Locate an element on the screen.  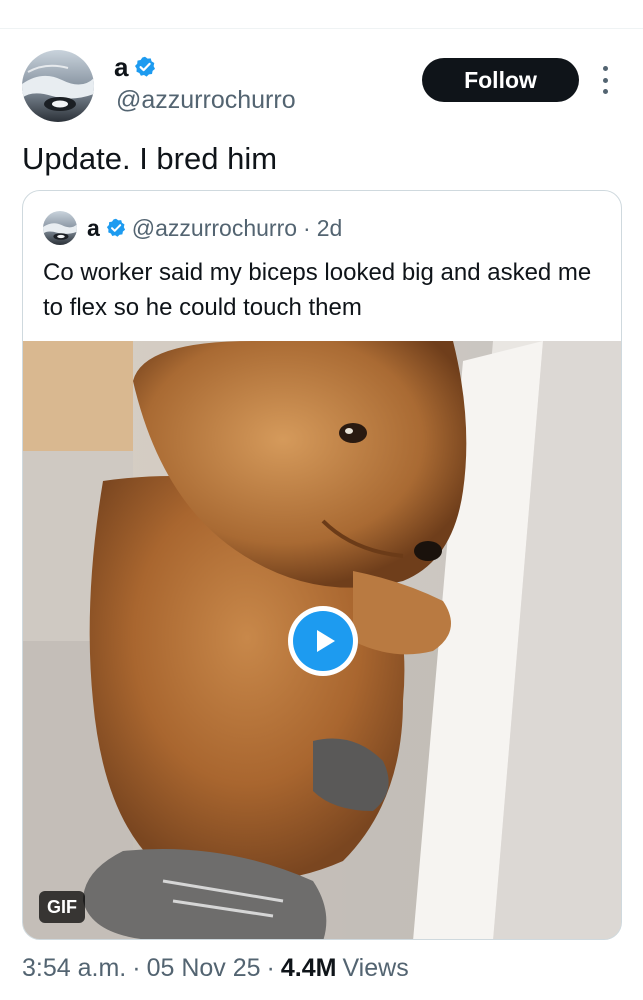
author-avatar is located at coordinates (58, 86).